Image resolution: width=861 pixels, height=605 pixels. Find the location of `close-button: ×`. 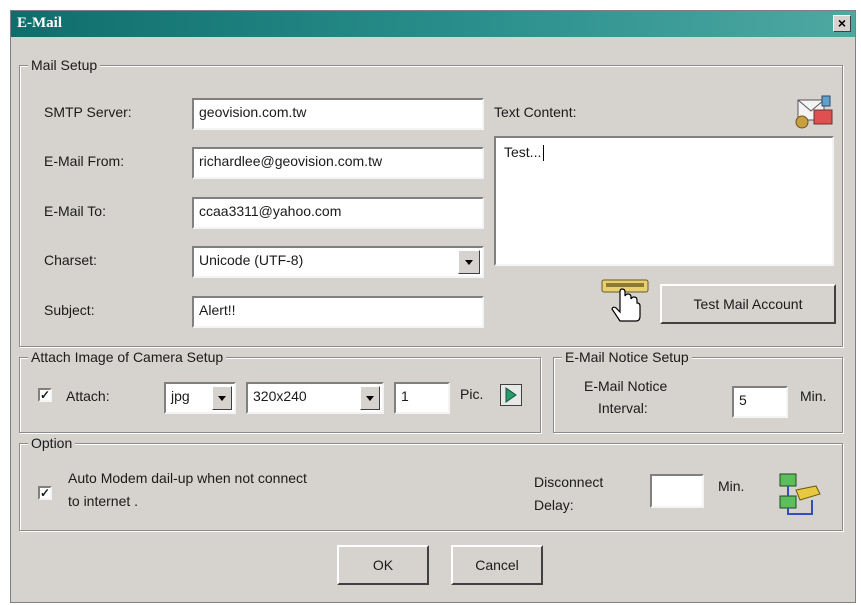

close-button: × is located at coordinates (842, 23).